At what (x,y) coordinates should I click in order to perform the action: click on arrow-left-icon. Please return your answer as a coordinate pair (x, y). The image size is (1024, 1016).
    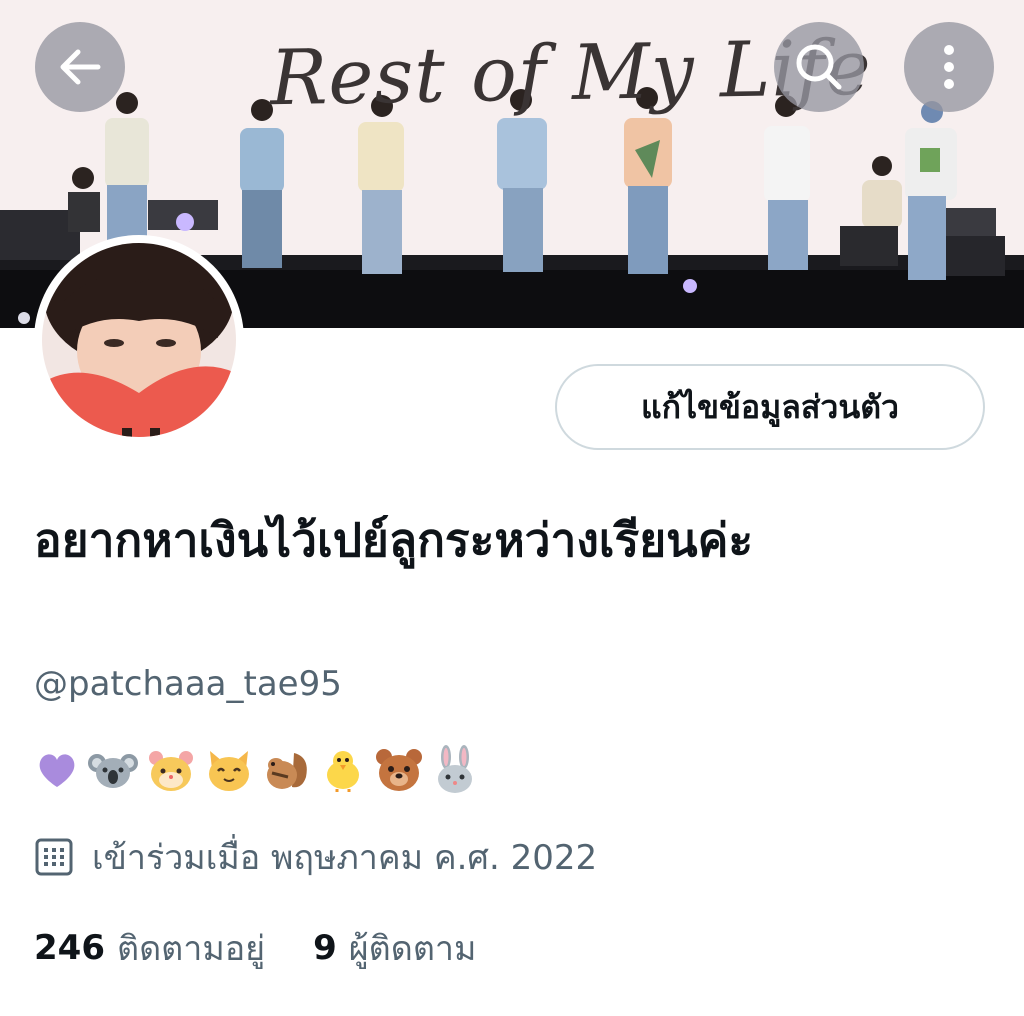
    Looking at the image, I should click on (80, 67).